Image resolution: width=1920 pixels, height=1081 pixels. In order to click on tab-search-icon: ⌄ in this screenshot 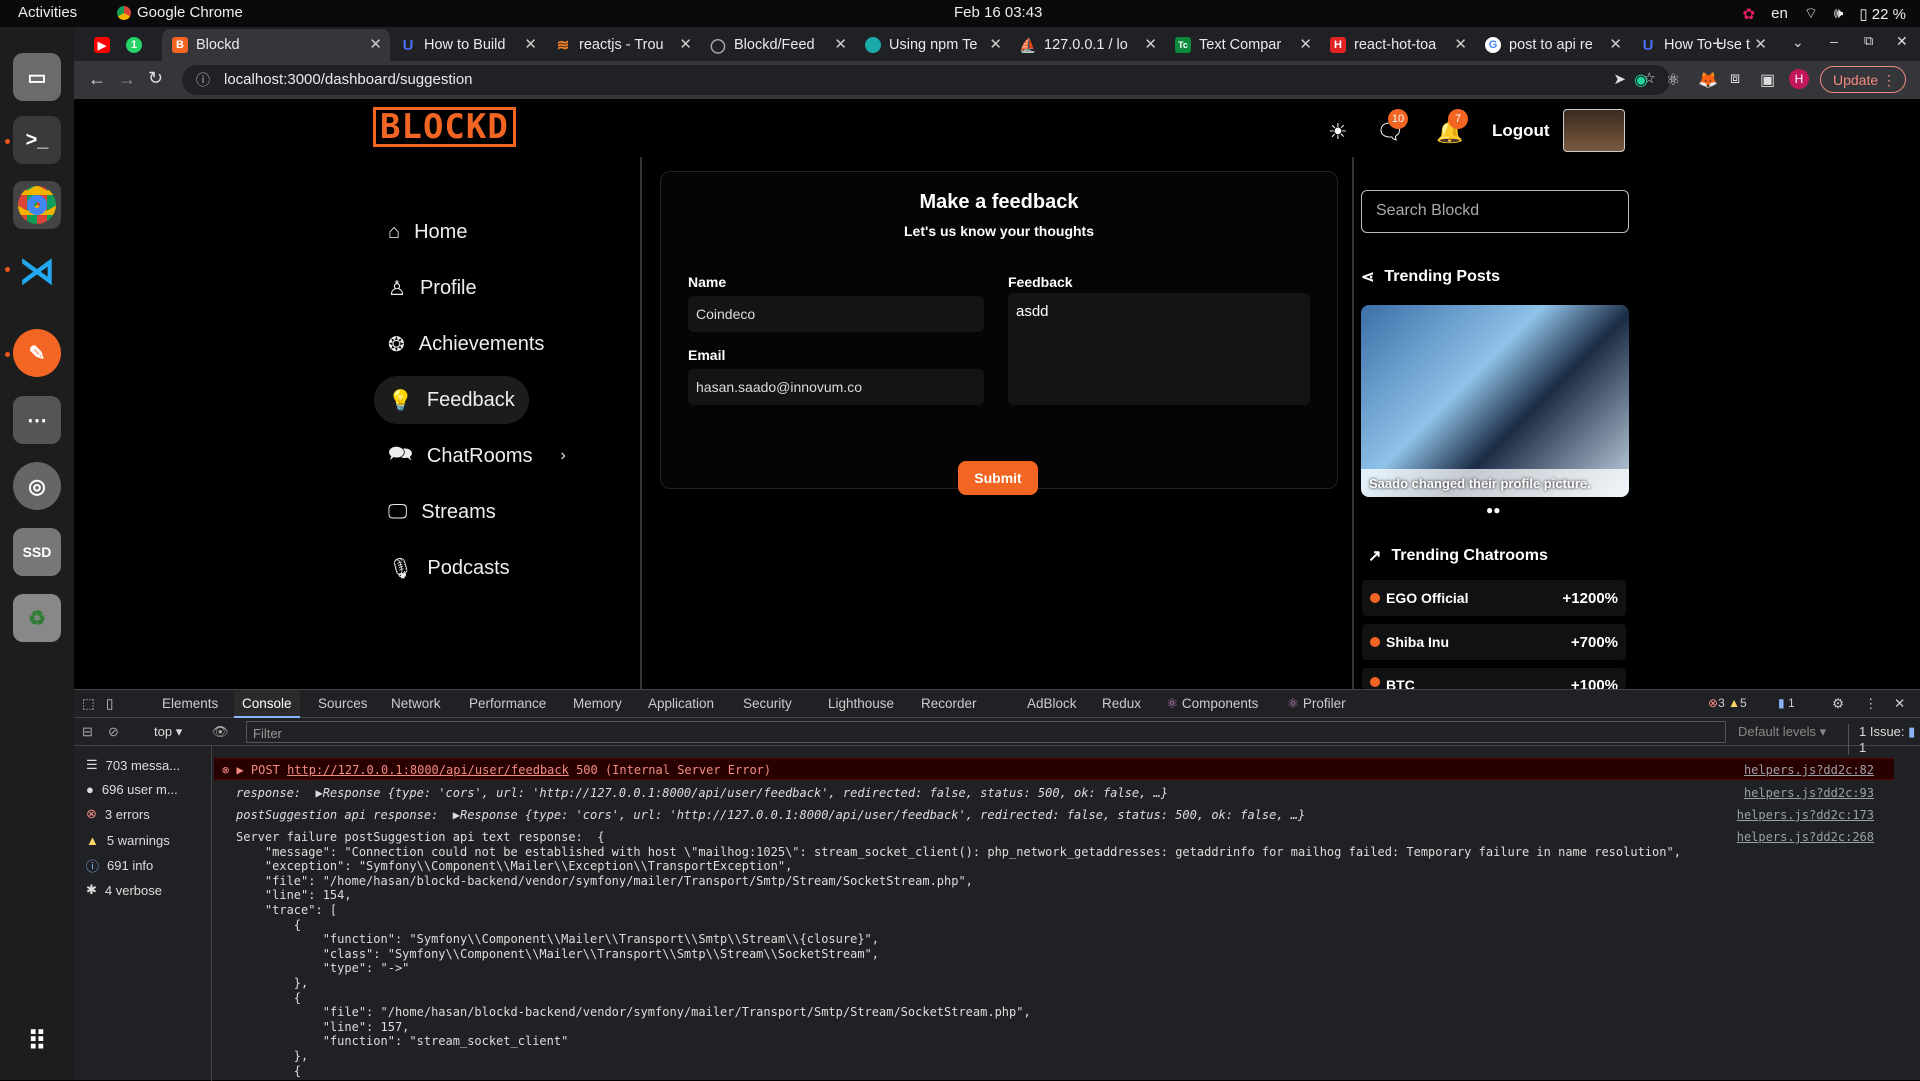, I will do `click(1798, 42)`.